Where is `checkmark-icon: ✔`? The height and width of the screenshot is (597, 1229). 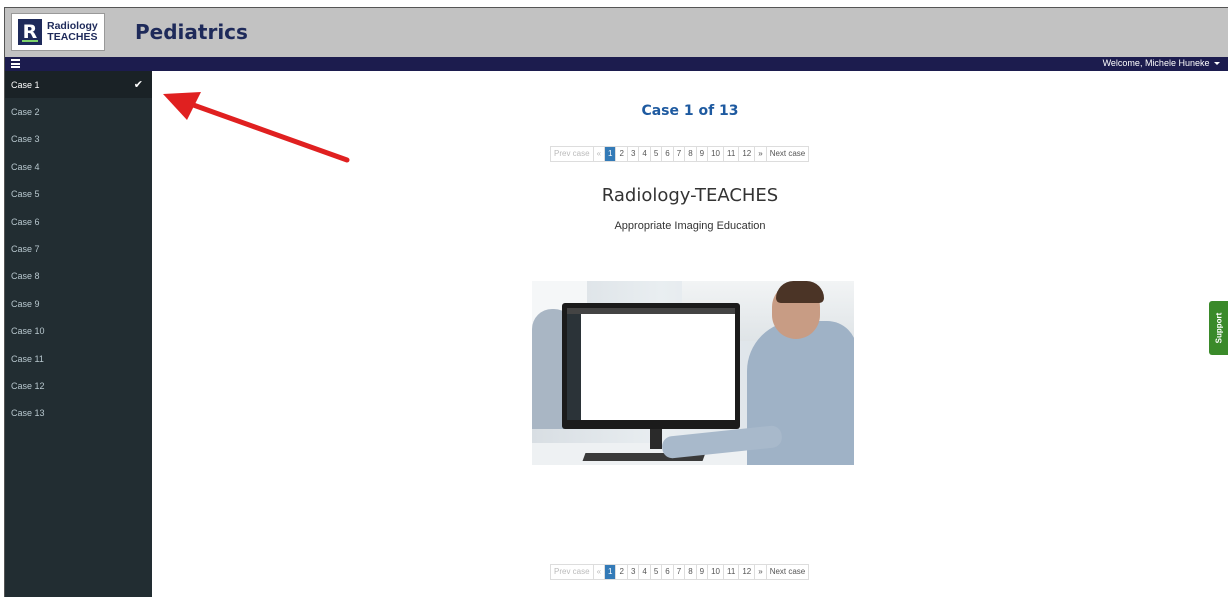 checkmark-icon: ✔ is located at coordinates (138, 84).